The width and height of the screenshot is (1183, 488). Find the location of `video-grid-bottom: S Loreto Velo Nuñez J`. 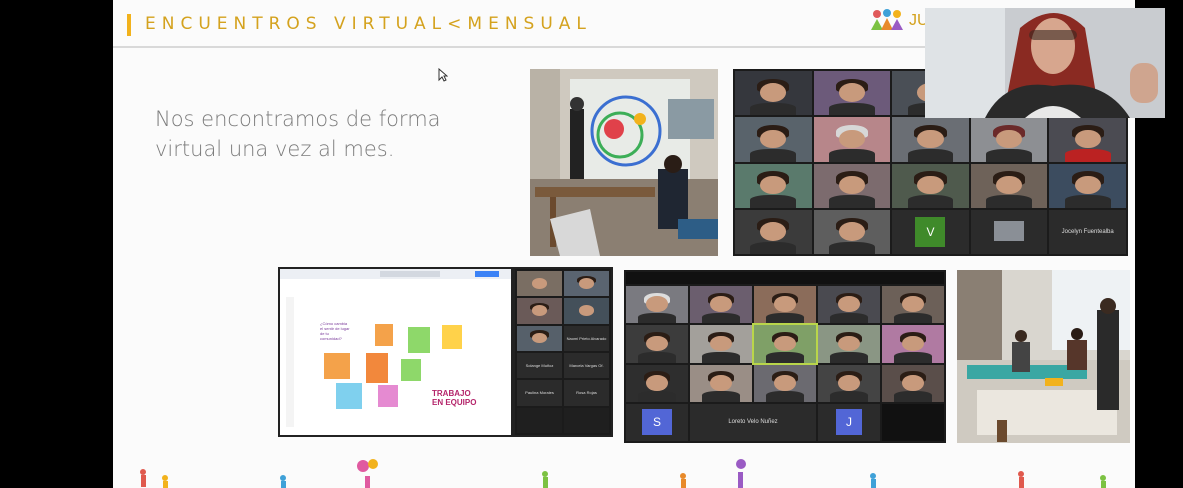

video-grid-bottom: S Loreto Velo Nuñez J is located at coordinates (785, 356).